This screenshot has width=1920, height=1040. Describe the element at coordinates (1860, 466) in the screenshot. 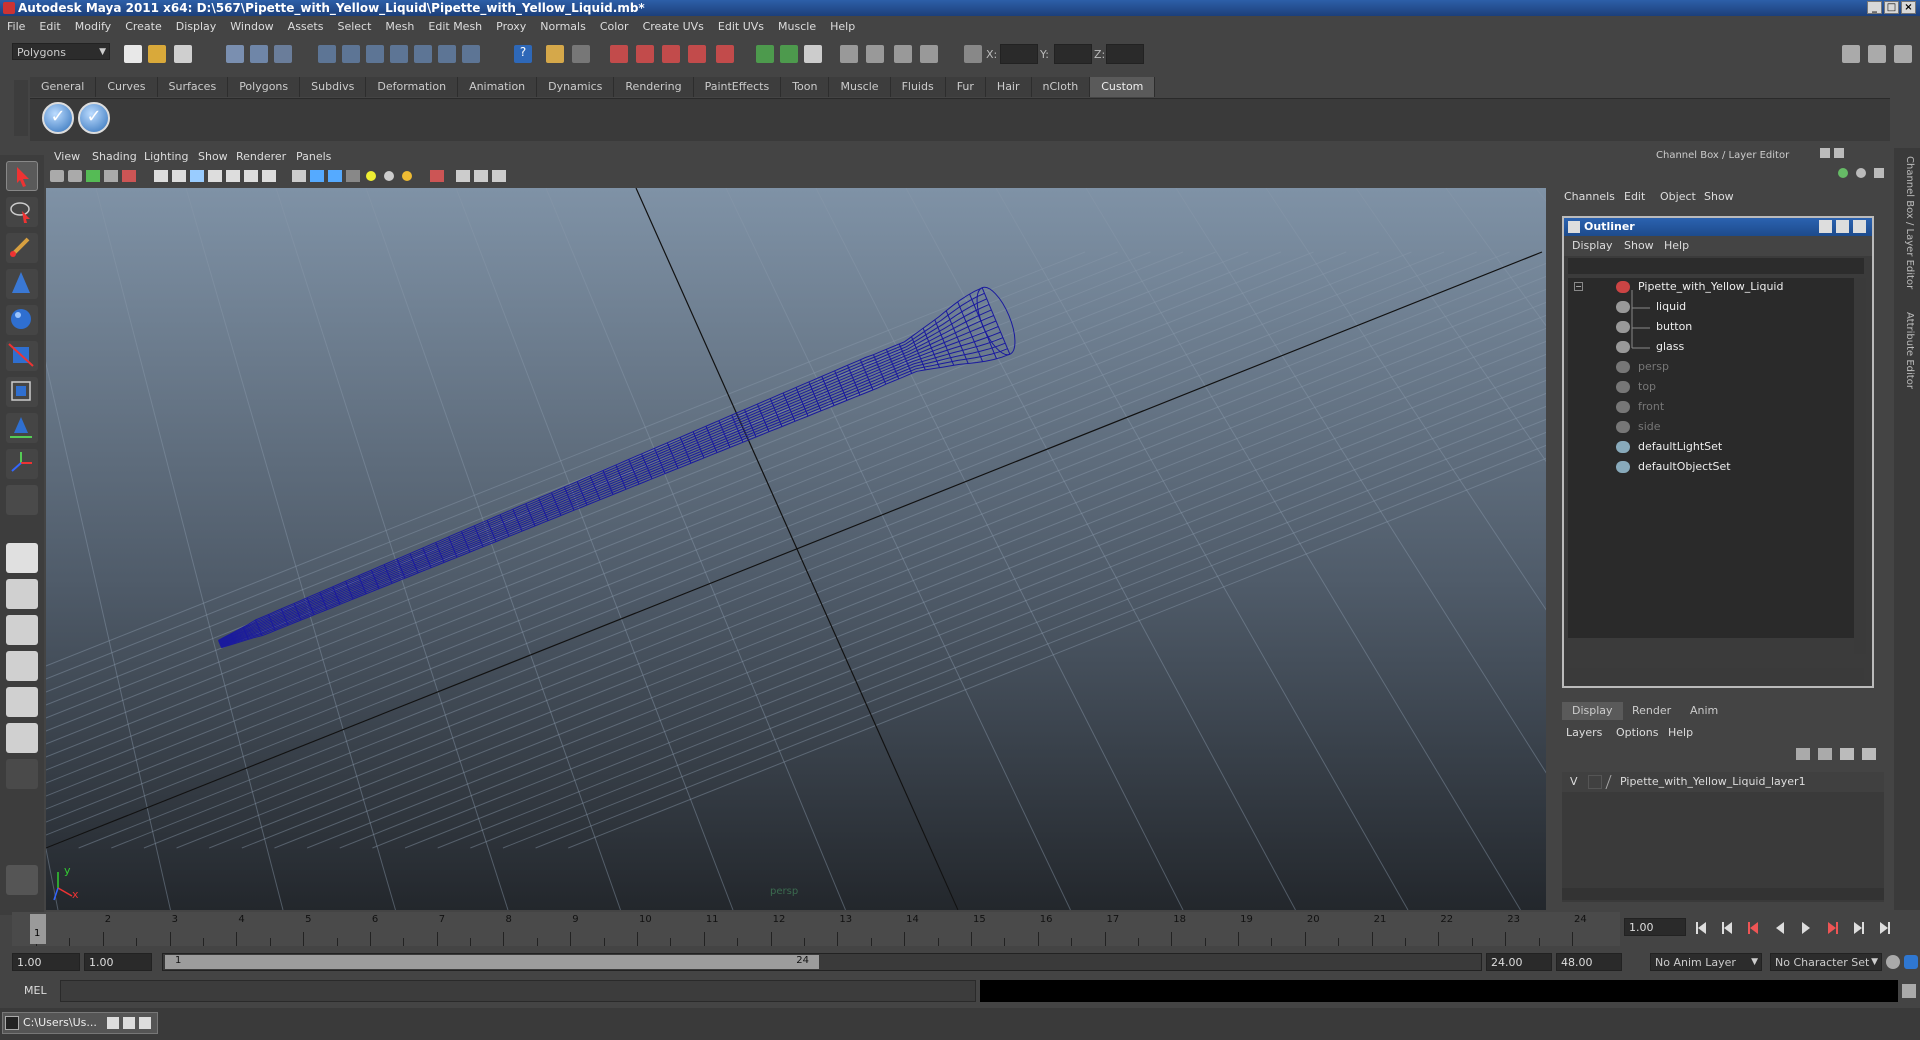

I see `outliner-vertical-scrollbar` at that location.